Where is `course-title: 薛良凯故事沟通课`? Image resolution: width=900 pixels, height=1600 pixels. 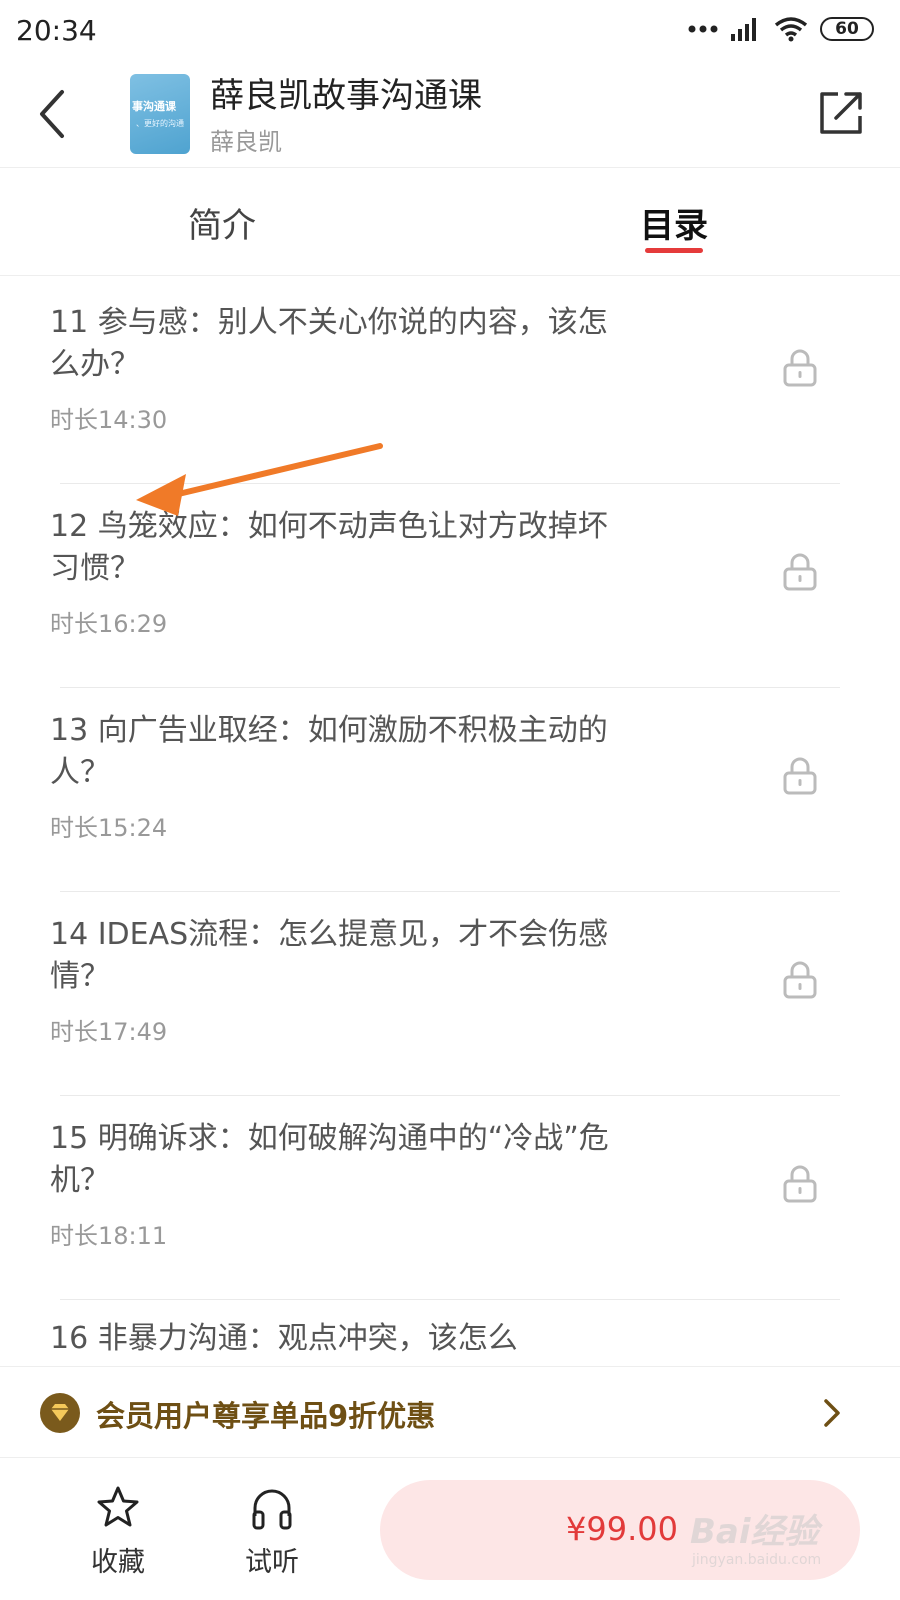
course-title: 薛良凯故事沟通课 is located at coordinates (346, 96).